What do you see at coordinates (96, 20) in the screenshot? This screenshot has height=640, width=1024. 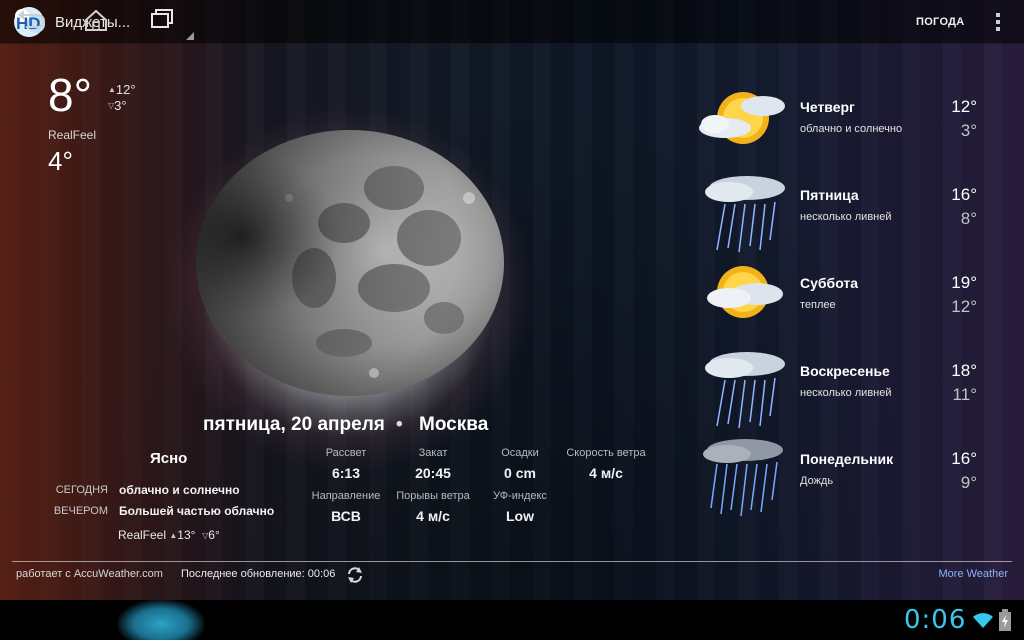 I see `home-icon` at bounding box center [96, 20].